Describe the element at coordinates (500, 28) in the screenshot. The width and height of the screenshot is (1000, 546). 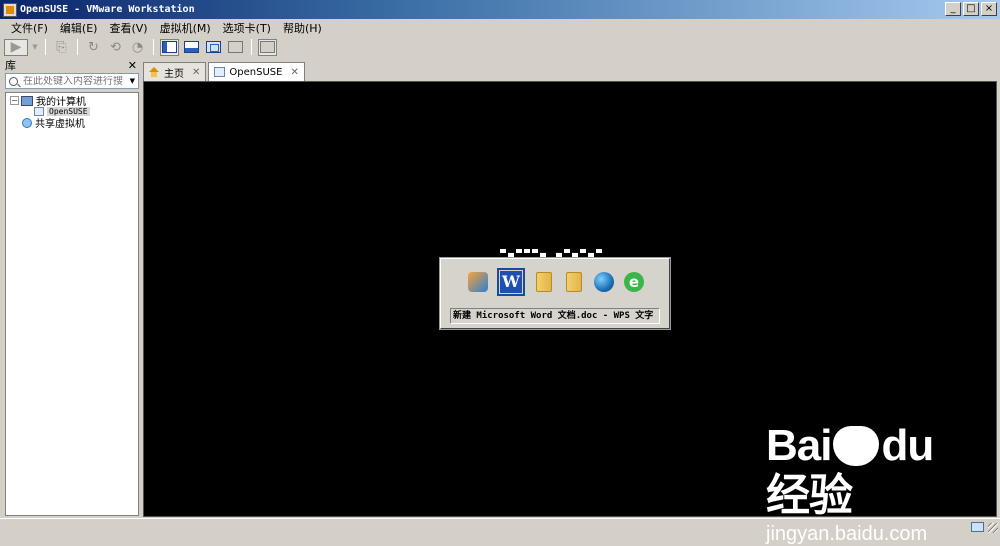
I see `menu-bar: 文件(F) 编辑(E) 查看(V) 虚拟机(M) 选项卡(T) 帮助(H)` at that location.